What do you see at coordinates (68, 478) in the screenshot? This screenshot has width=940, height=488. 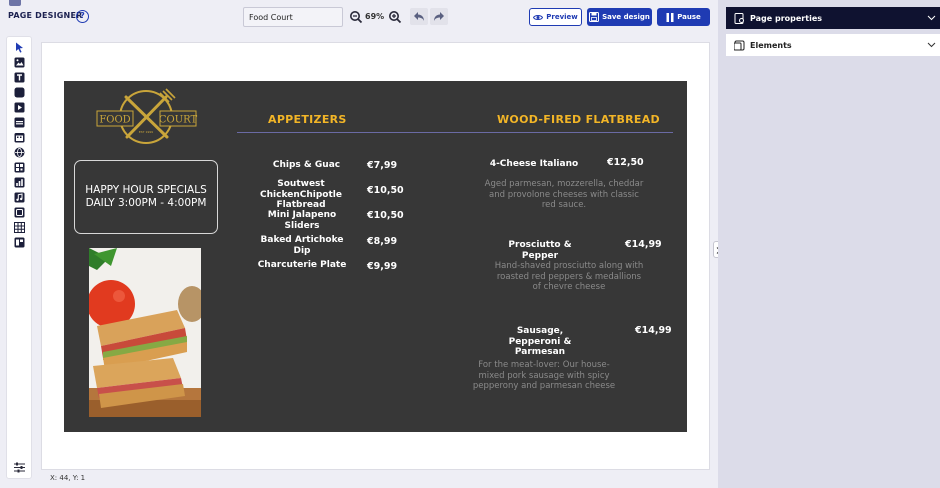 I see `cursor-coordinates: X: 44, Y: 1` at bounding box center [68, 478].